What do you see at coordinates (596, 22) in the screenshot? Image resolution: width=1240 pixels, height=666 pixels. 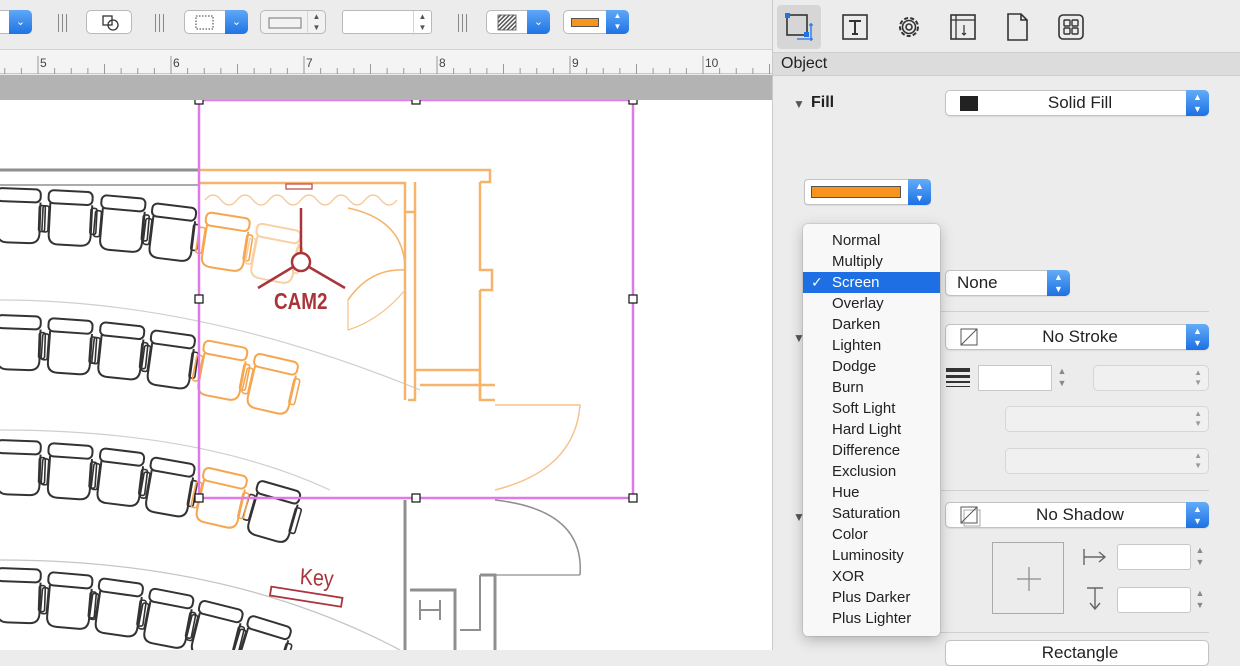 I see `fill-color-popup: ▲ ▼` at bounding box center [596, 22].